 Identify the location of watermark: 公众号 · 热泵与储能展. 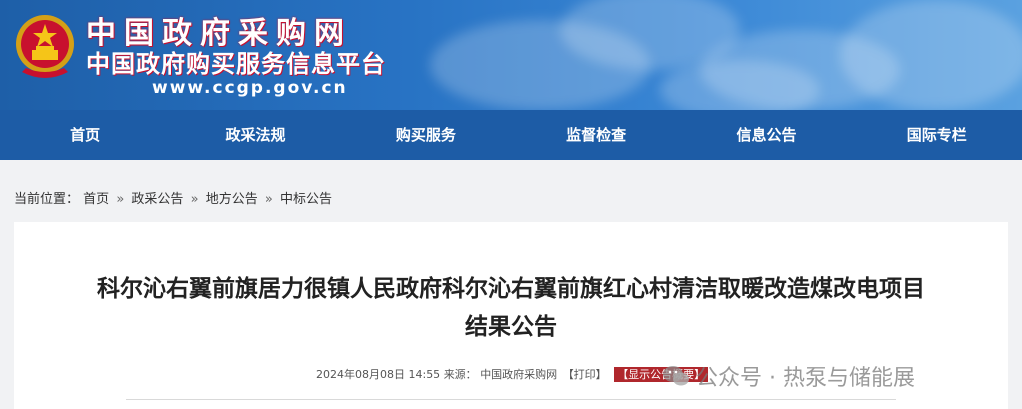
(788, 376).